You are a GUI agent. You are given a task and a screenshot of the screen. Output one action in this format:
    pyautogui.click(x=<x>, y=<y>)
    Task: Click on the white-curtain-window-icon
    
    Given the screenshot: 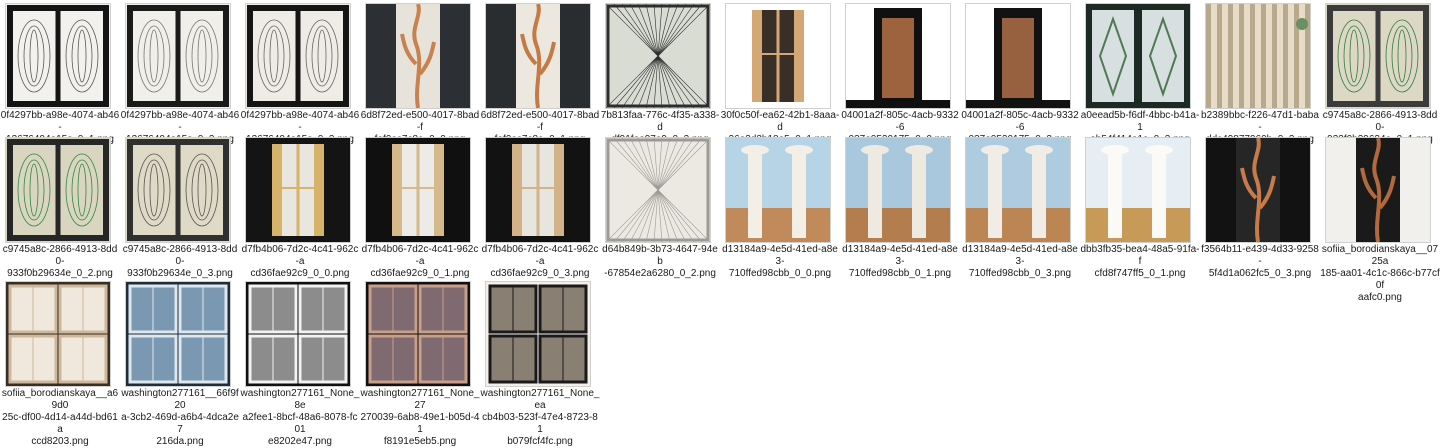 What is the action you would take?
    pyautogui.click(x=298, y=334)
    